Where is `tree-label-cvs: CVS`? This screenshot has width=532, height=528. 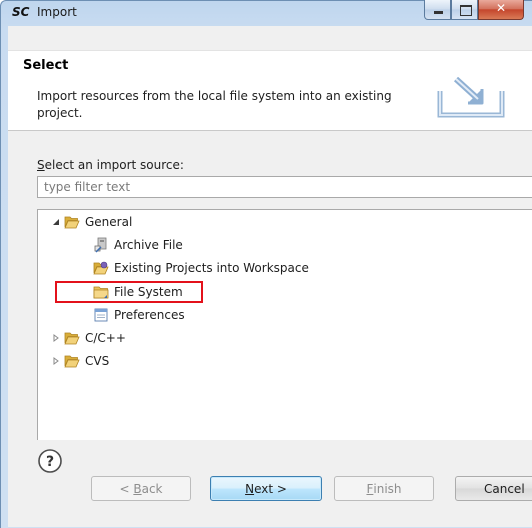
tree-label-cvs: CVS is located at coordinates (97, 361).